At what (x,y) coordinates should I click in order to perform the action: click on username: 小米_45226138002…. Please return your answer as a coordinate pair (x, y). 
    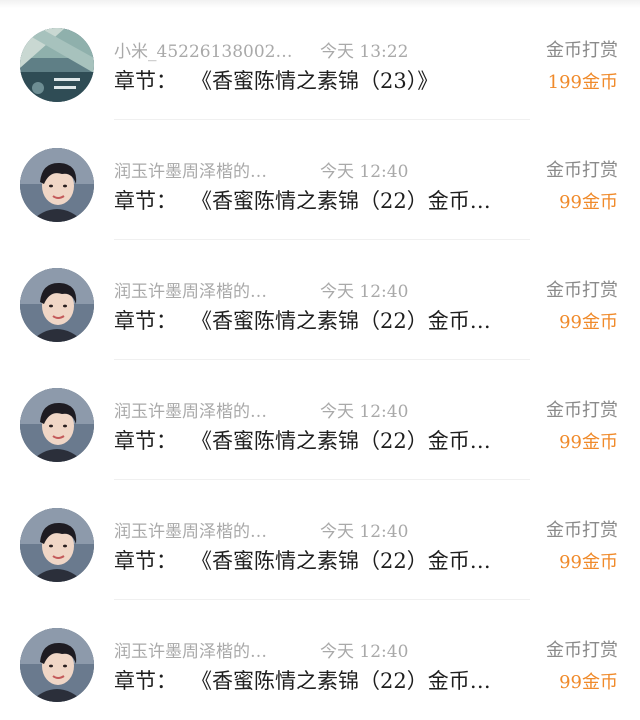
    Looking at the image, I should click on (207, 49).